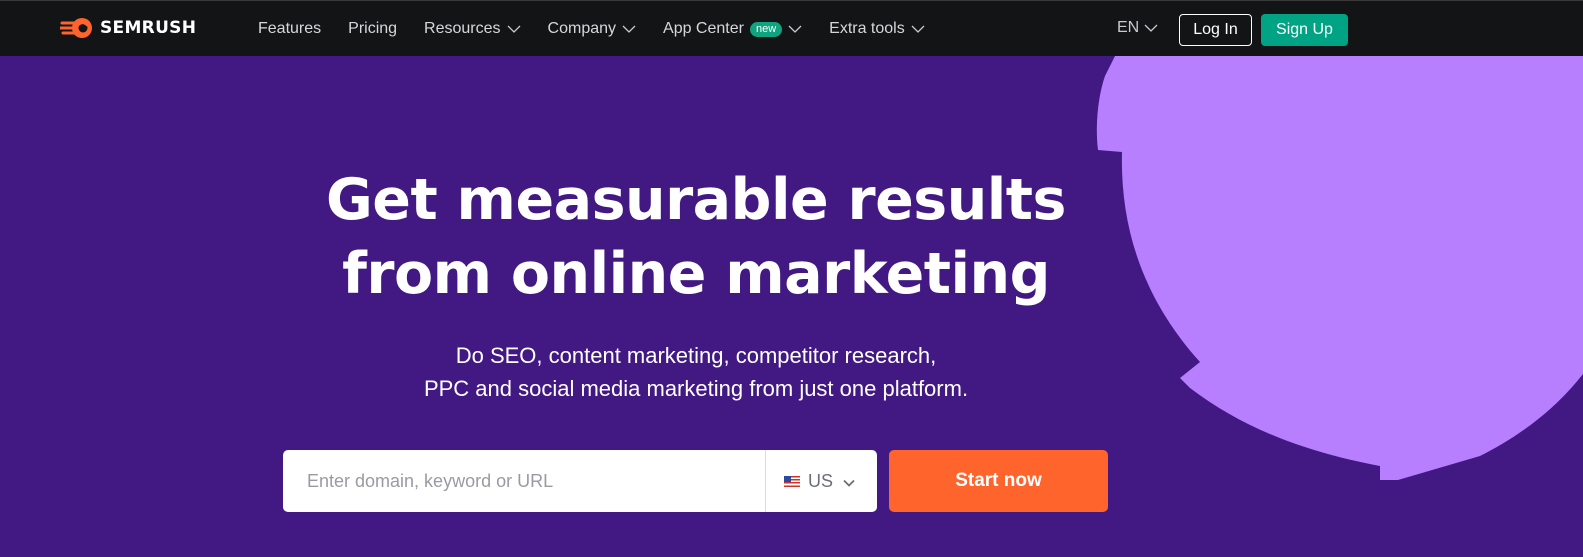  I want to click on start-now-button: Start now, so click(998, 481).